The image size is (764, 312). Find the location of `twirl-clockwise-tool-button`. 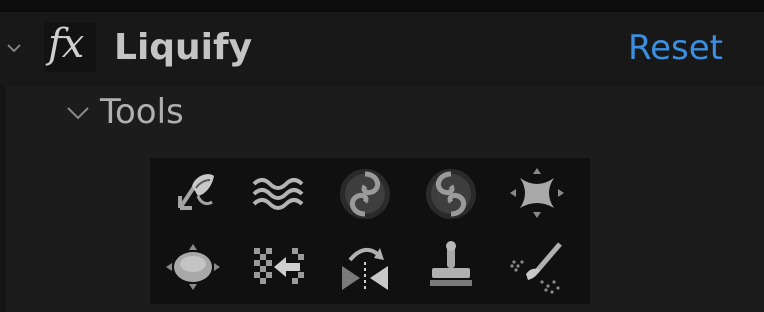

twirl-clockwise-tool-button is located at coordinates (365, 193).